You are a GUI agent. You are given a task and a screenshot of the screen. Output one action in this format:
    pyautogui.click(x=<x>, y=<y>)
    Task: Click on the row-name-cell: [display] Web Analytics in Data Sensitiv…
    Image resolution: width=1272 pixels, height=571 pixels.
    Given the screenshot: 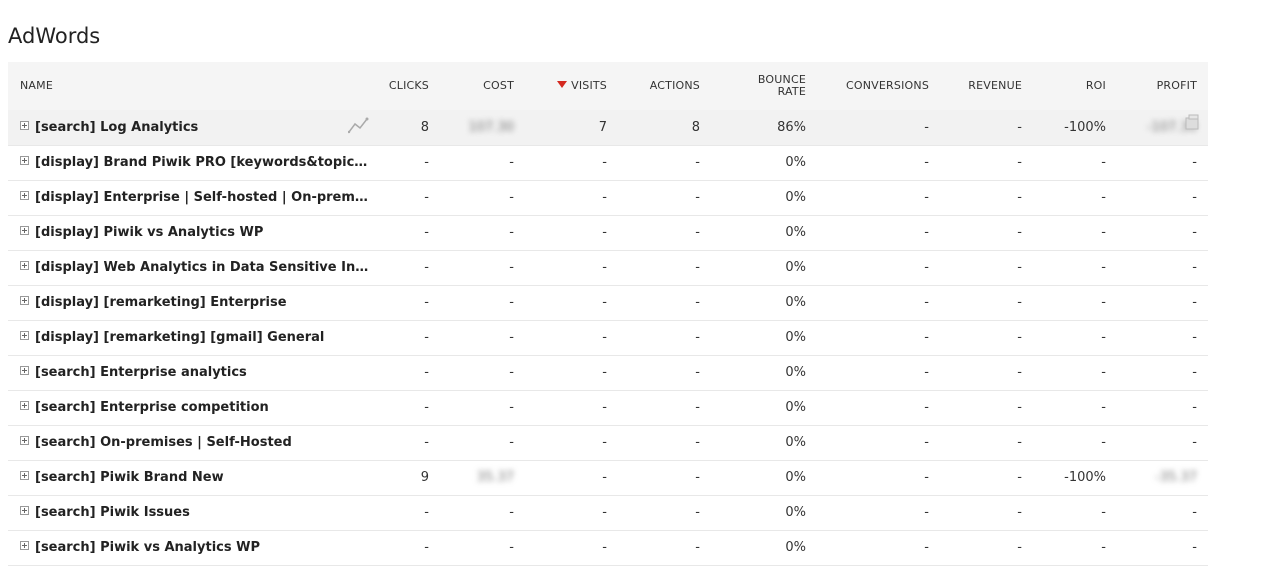 What is the action you would take?
    pyautogui.click(x=191, y=267)
    